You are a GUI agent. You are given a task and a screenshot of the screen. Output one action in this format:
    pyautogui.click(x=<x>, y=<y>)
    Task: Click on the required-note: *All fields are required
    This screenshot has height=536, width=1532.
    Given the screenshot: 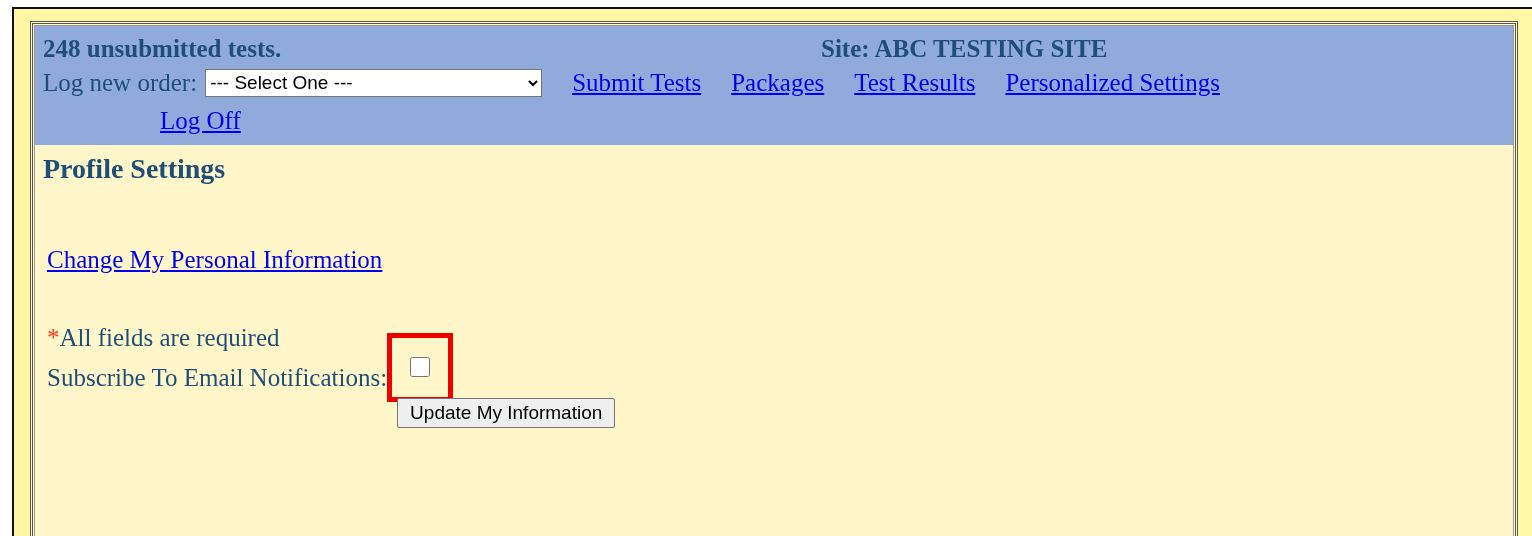 What is the action you would take?
    pyautogui.click(x=164, y=338)
    